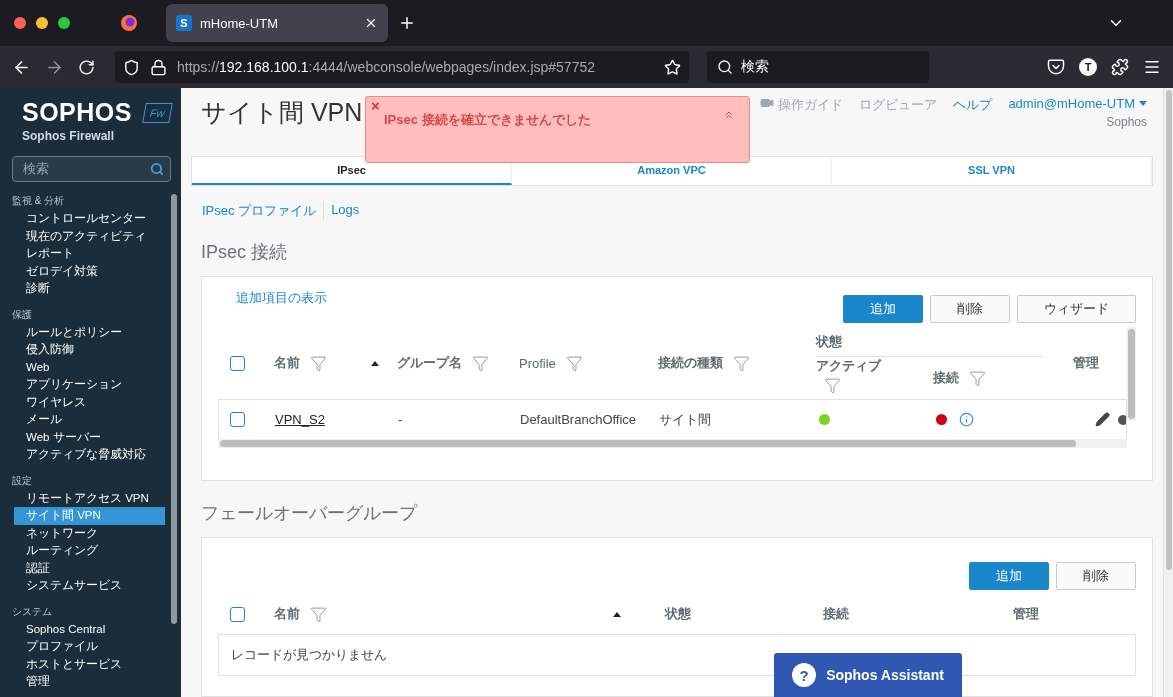 The height and width of the screenshot is (697, 1173). What do you see at coordinates (1121, 419) in the screenshot?
I see `toggle-icon` at bounding box center [1121, 419].